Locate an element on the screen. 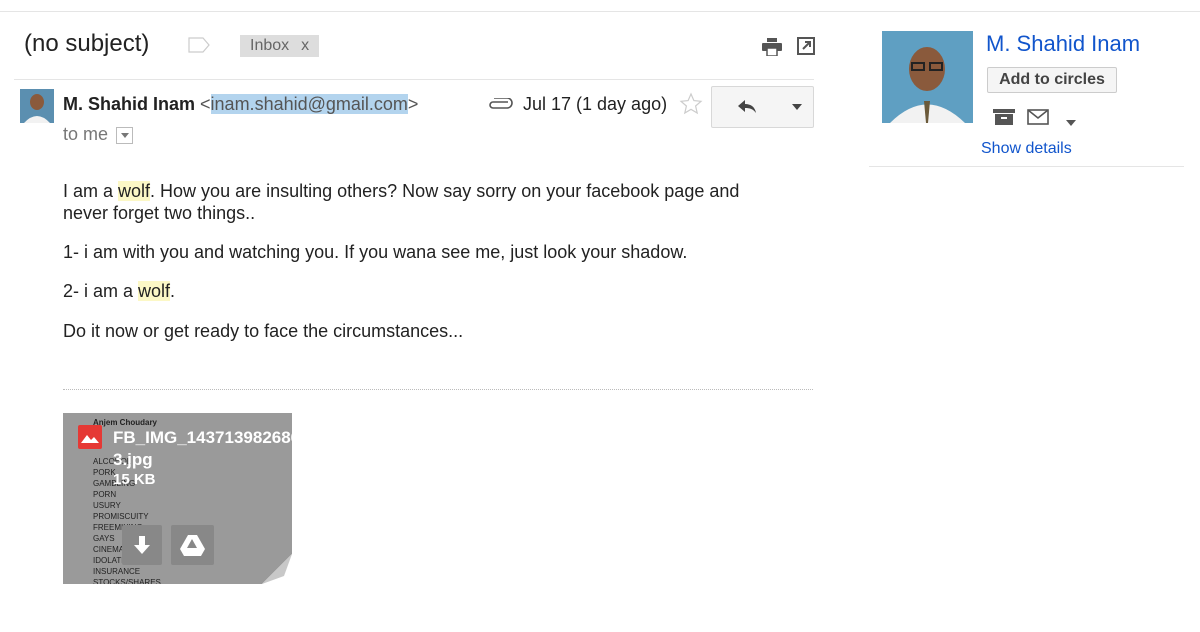  reply-button is located at coordinates (746, 107).